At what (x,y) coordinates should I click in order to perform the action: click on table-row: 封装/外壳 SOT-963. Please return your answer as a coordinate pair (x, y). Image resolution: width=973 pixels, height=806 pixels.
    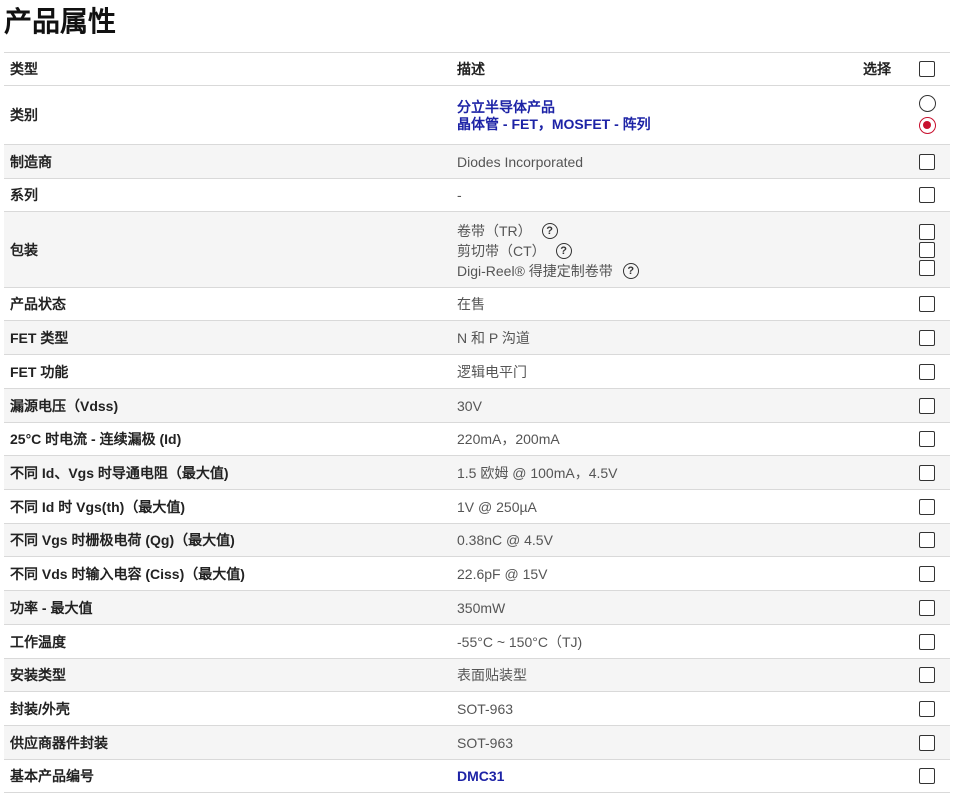
    Looking at the image, I should click on (477, 708).